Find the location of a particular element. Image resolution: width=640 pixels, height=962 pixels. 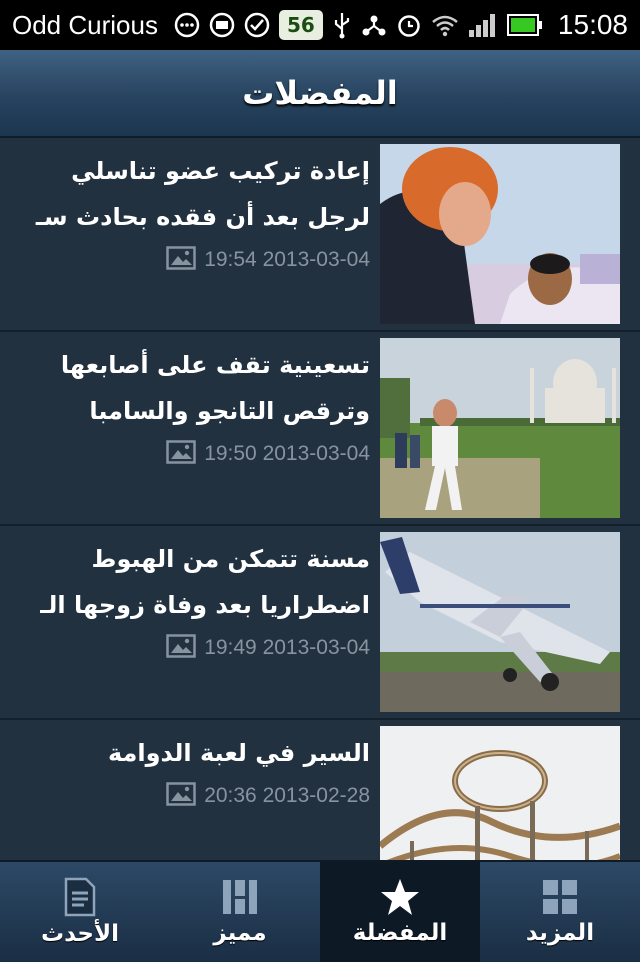

tab-featured: مميز is located at coordinates (240, 912).